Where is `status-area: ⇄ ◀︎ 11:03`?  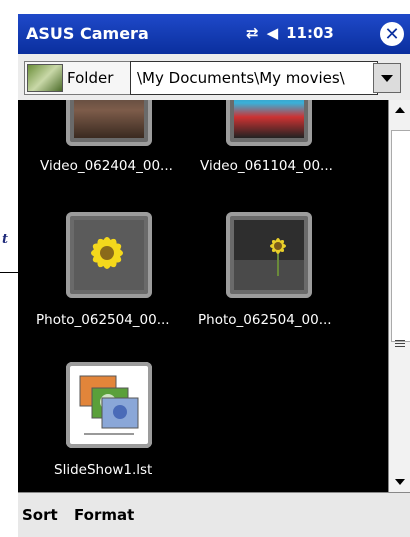 status-area: ⇄ ◀︎ 11:03 is located at coordinates (290, 33).